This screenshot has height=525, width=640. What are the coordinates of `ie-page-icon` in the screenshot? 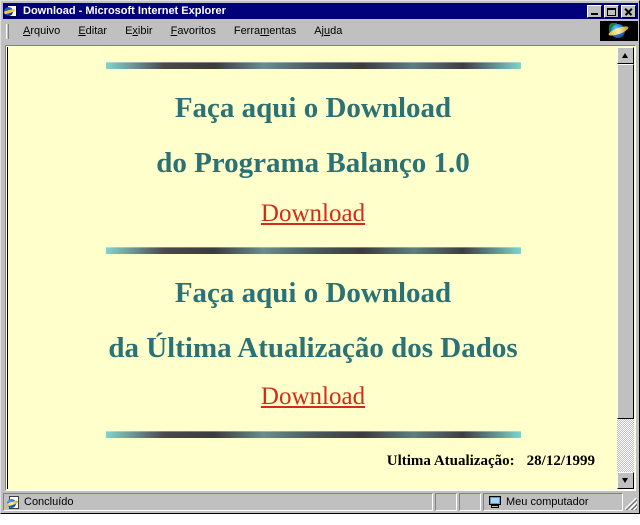 It's located at (11, 11).